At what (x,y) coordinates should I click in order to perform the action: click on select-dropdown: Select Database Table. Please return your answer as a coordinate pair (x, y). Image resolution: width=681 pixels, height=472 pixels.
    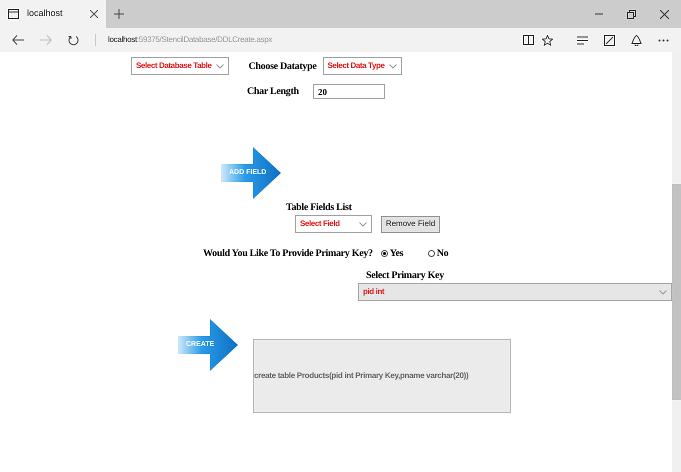
    Looking at the image, I should click on (179, 66).